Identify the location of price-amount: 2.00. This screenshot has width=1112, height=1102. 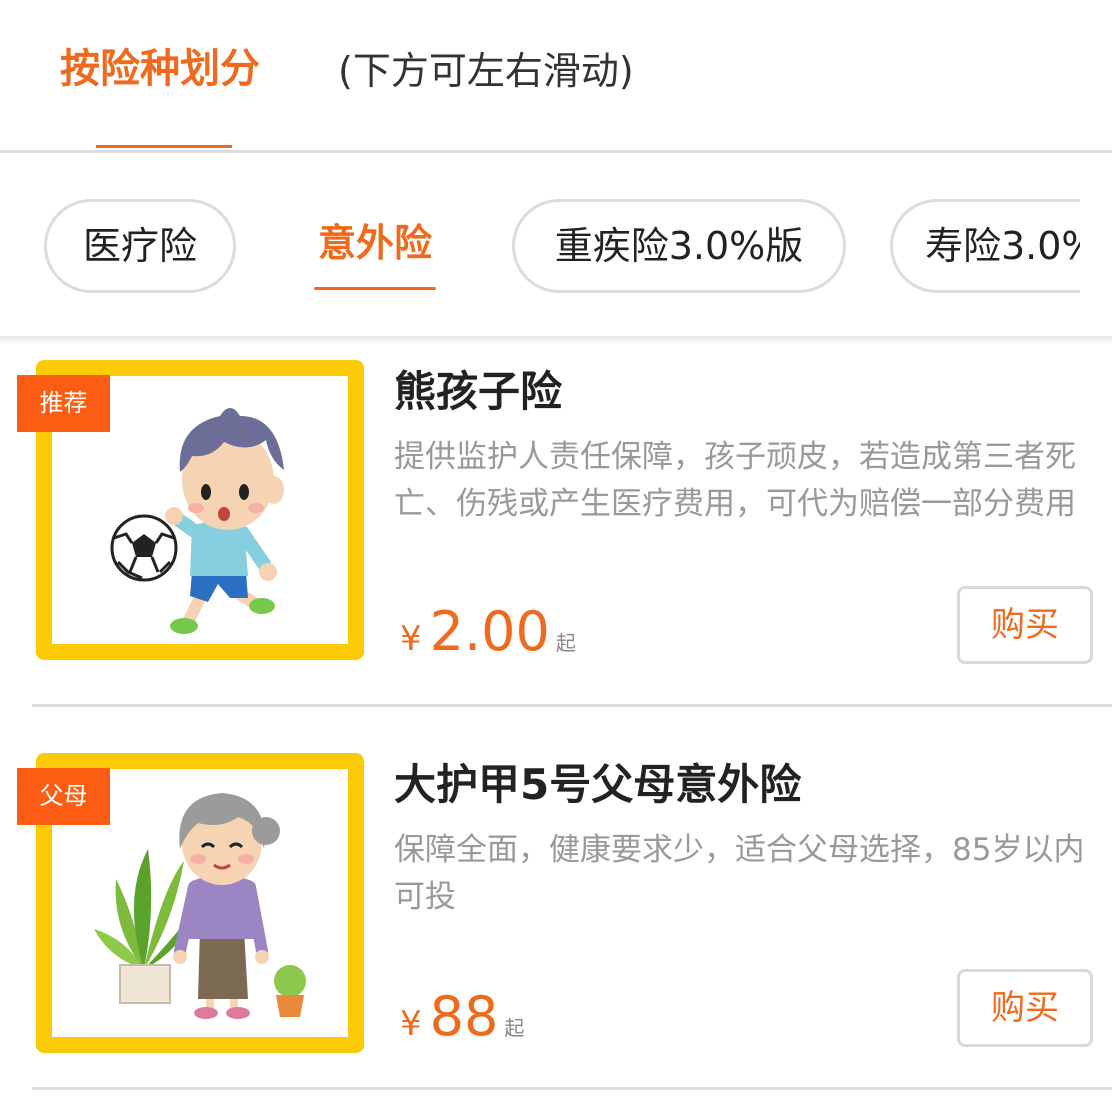
(489, 631).